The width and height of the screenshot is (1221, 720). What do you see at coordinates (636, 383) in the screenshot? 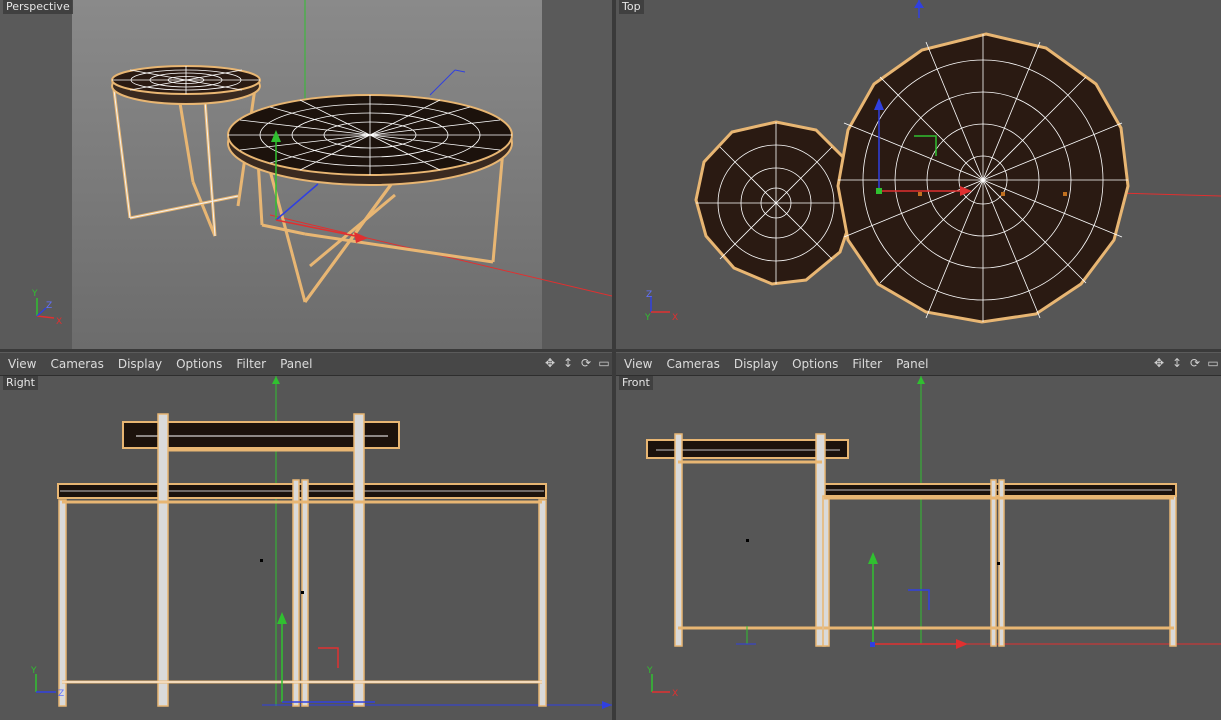
I see `viewport-label-front: Front` at bounding box center [636, 383].